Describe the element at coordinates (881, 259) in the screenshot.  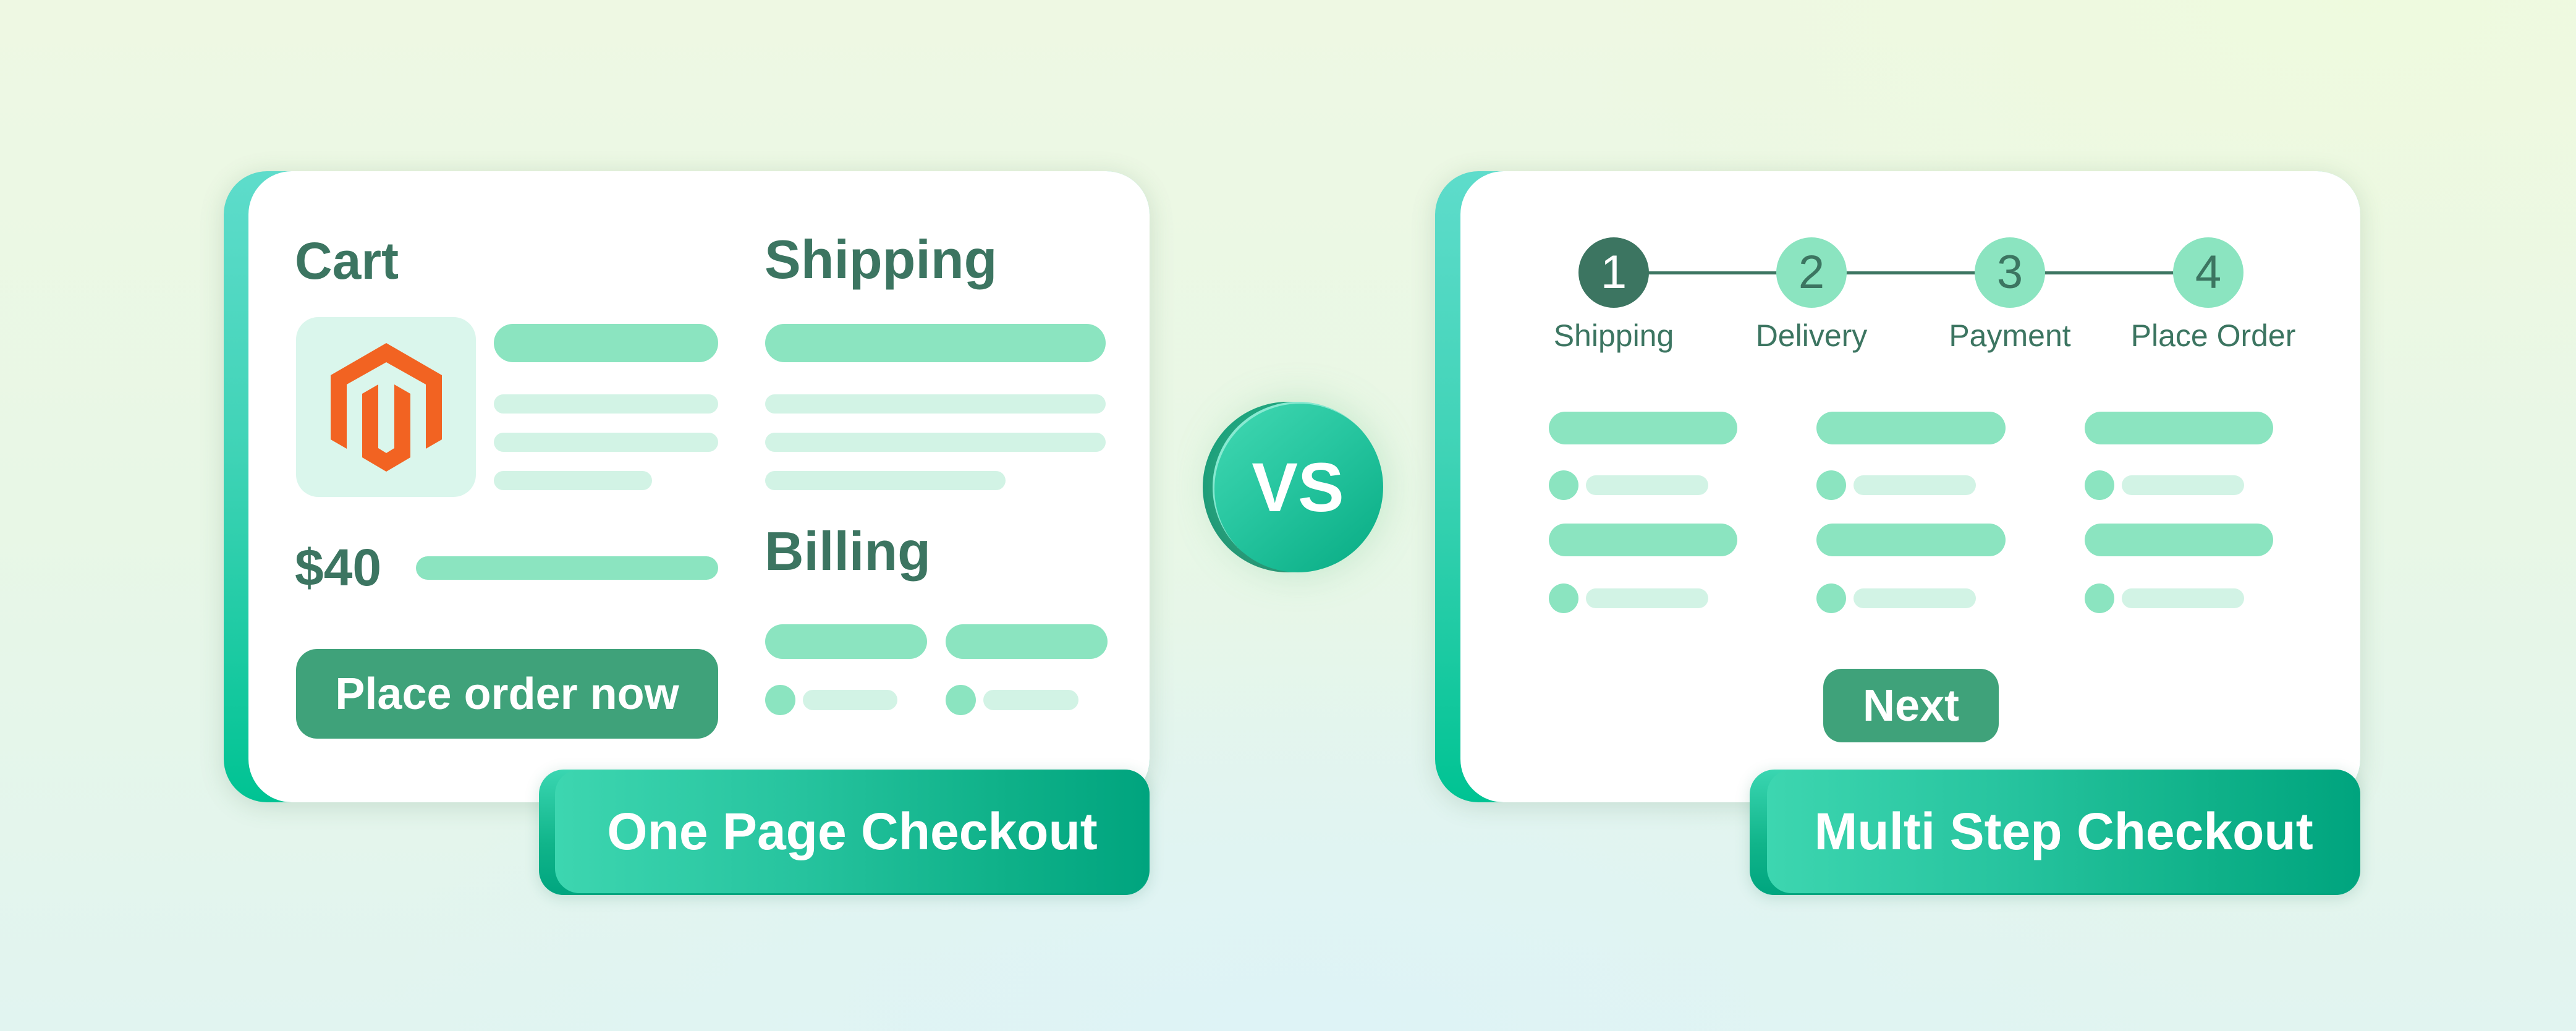
I see `shipping-heading: Shipping` at that location.